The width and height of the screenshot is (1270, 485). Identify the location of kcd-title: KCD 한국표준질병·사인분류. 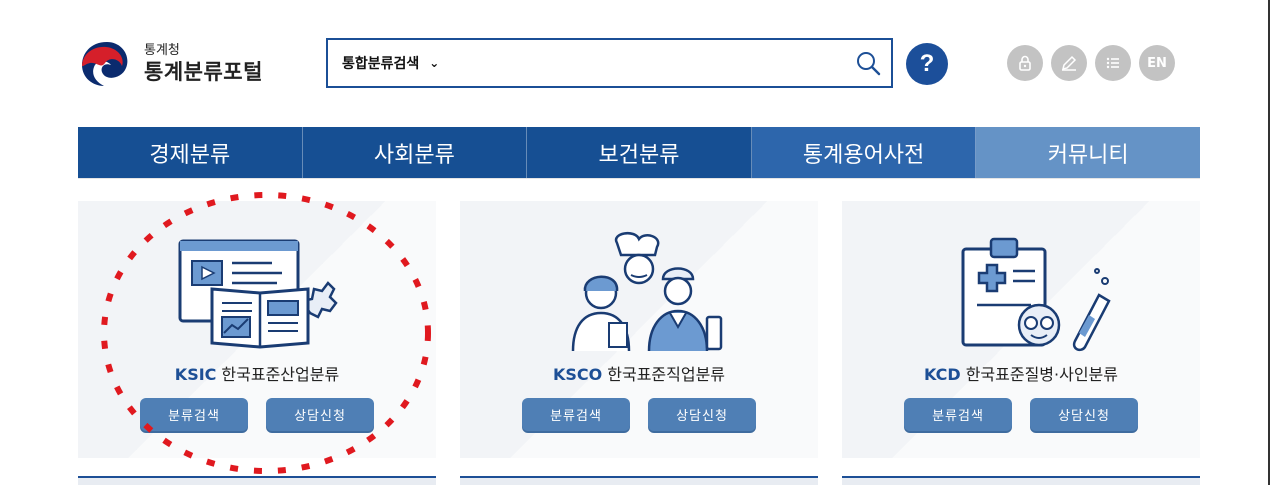
(1021, 373).